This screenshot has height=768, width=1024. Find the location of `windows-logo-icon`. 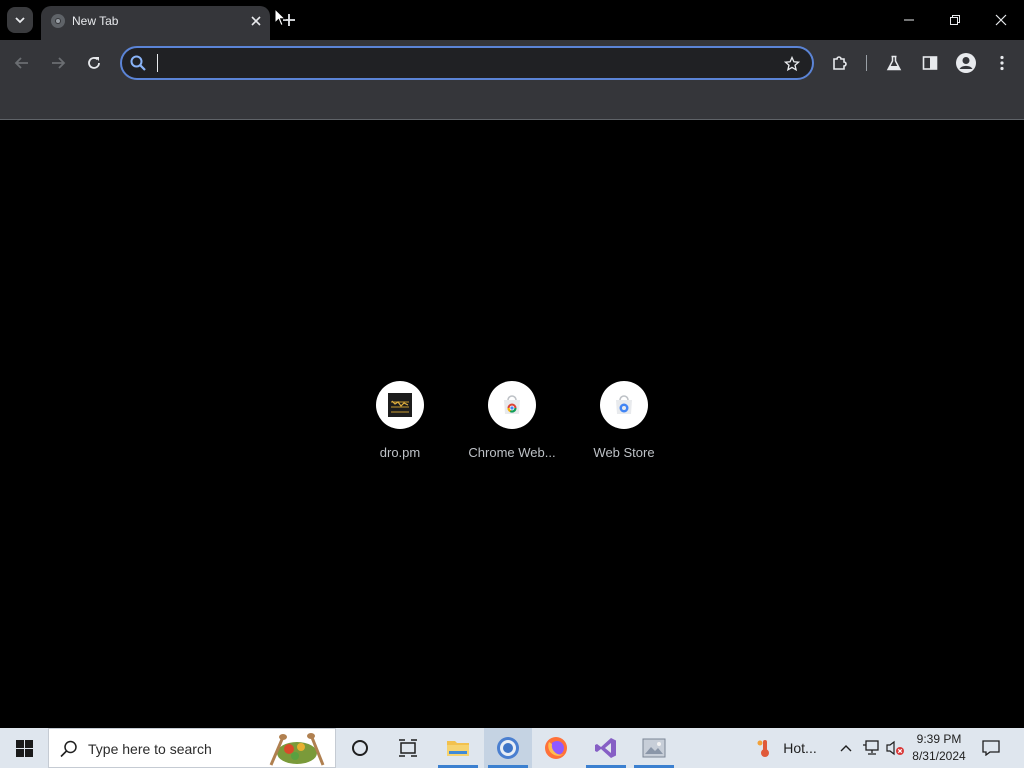

windows-logo-icon is located at coordinates (24, 748).